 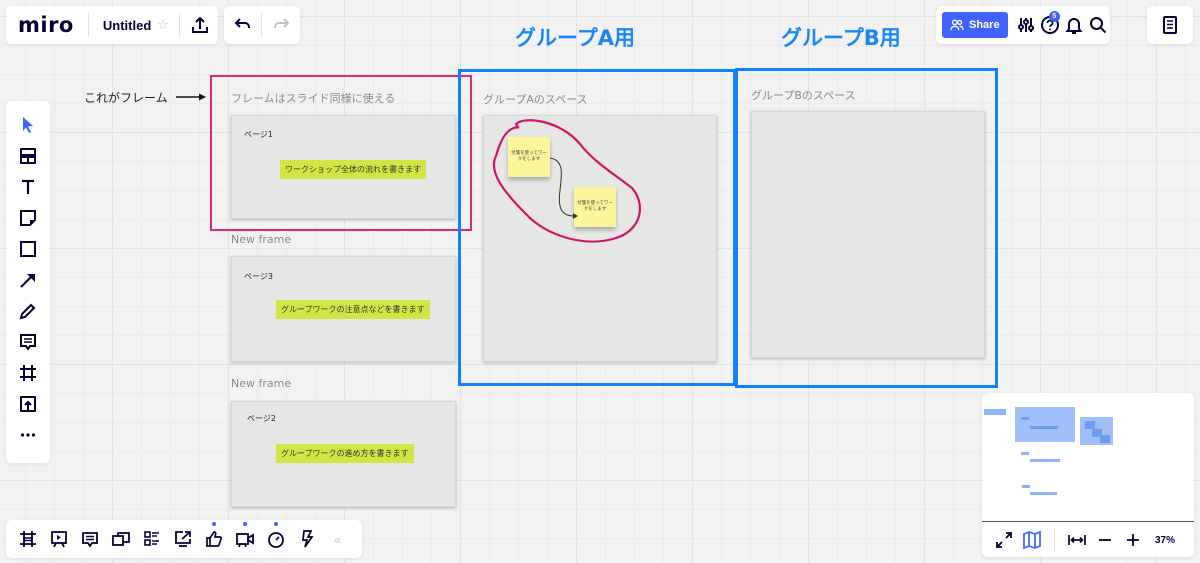 I want to click on frame-icon, so click(x=28, y=372).